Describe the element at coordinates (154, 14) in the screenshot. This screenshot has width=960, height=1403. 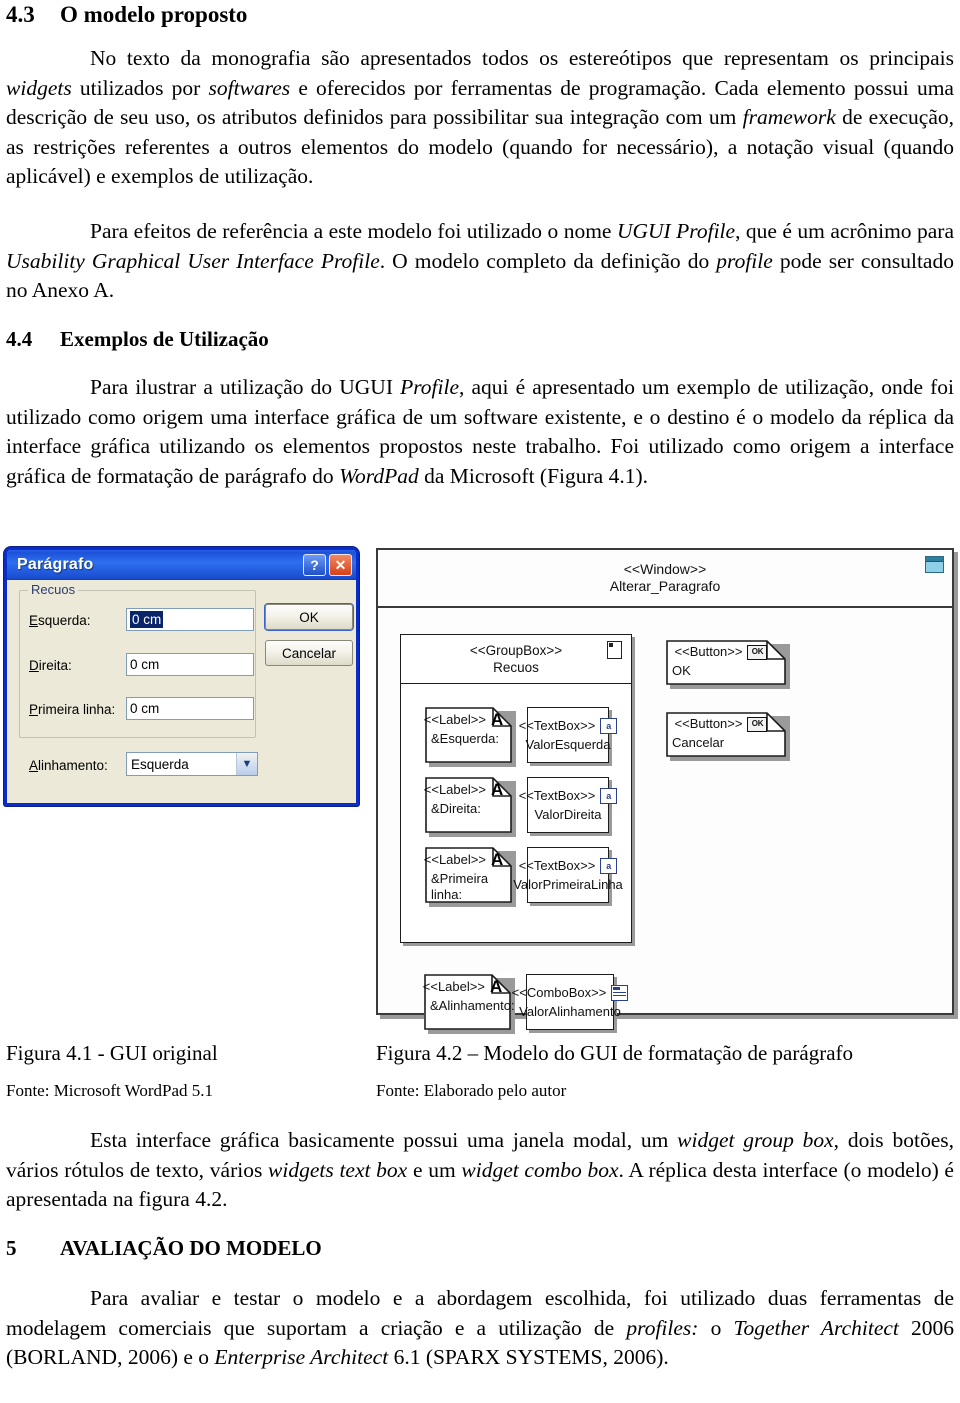
I see `heading-4-3-title: O modelo proposto` at that location.